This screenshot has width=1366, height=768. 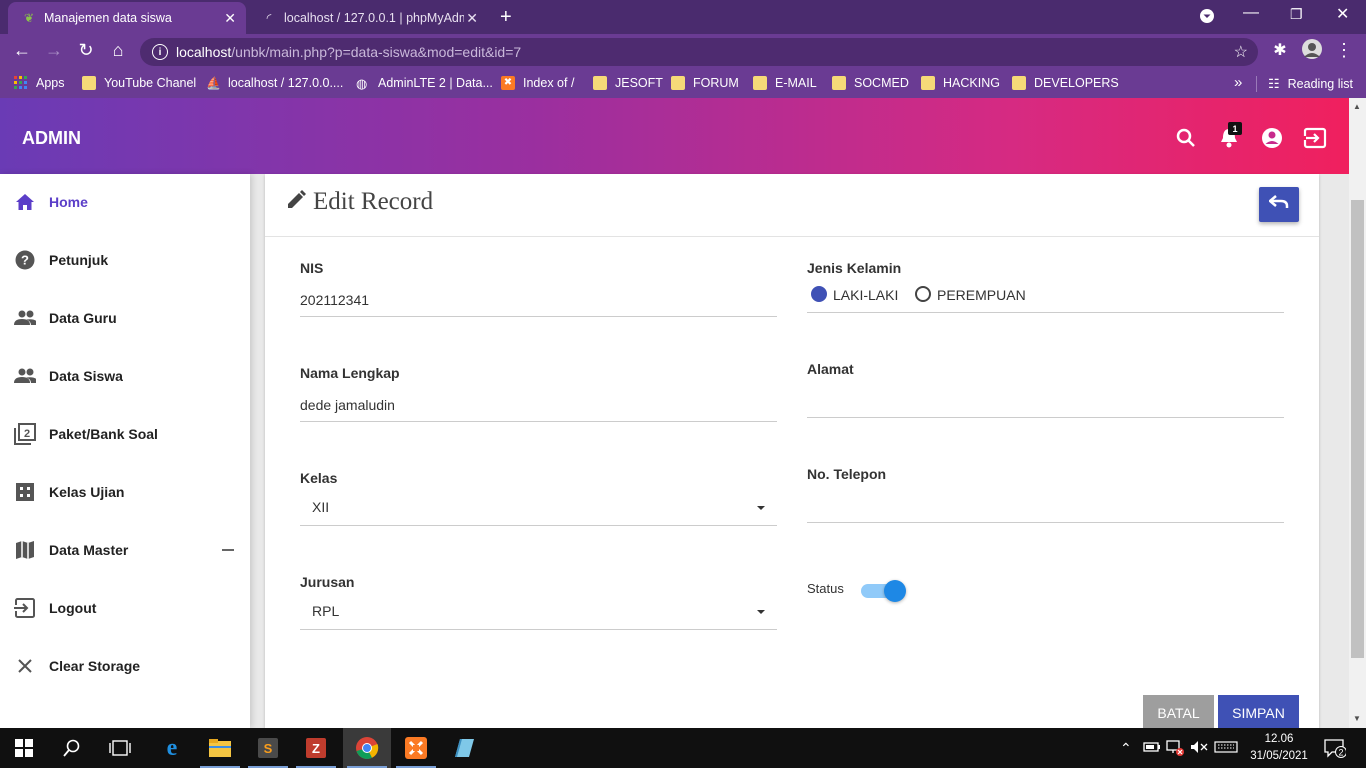 What do you see at coordinates (327, 582) in the screenshot?
I see `jurusan-label: Jurusan` at bounding box center [327, 582].